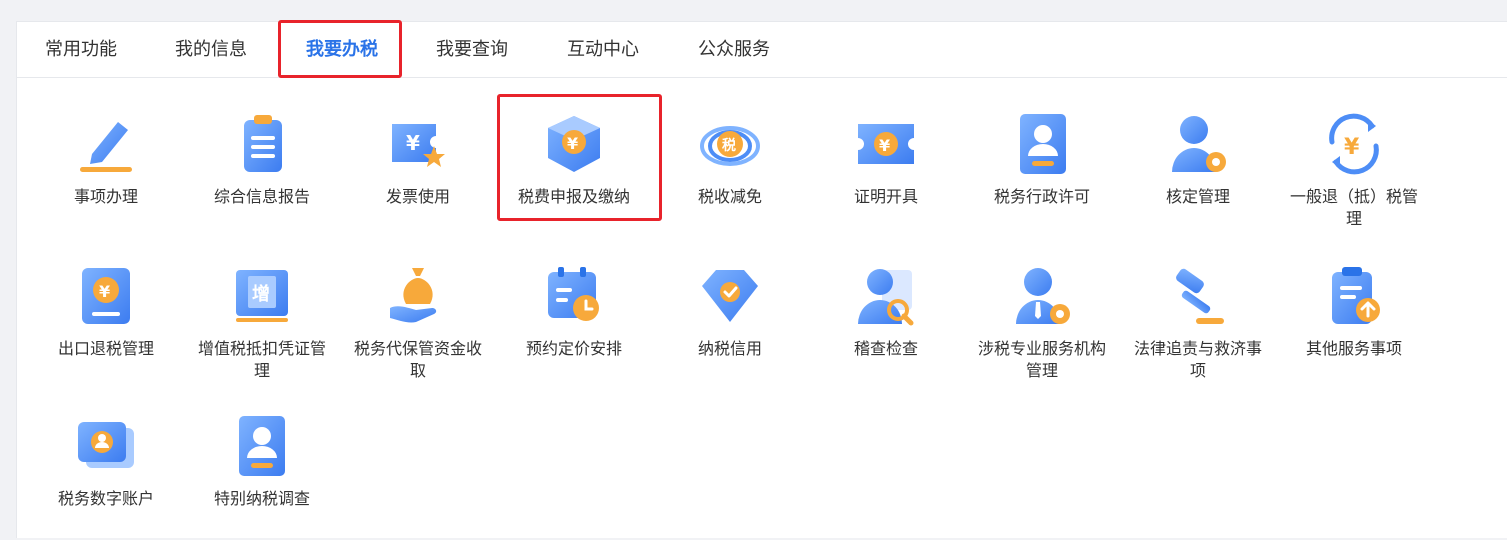 The image size is (1507, 540). Describe the element at coordinates (106, 445) in the screenshot. I see `digital-account-icon` at that location.